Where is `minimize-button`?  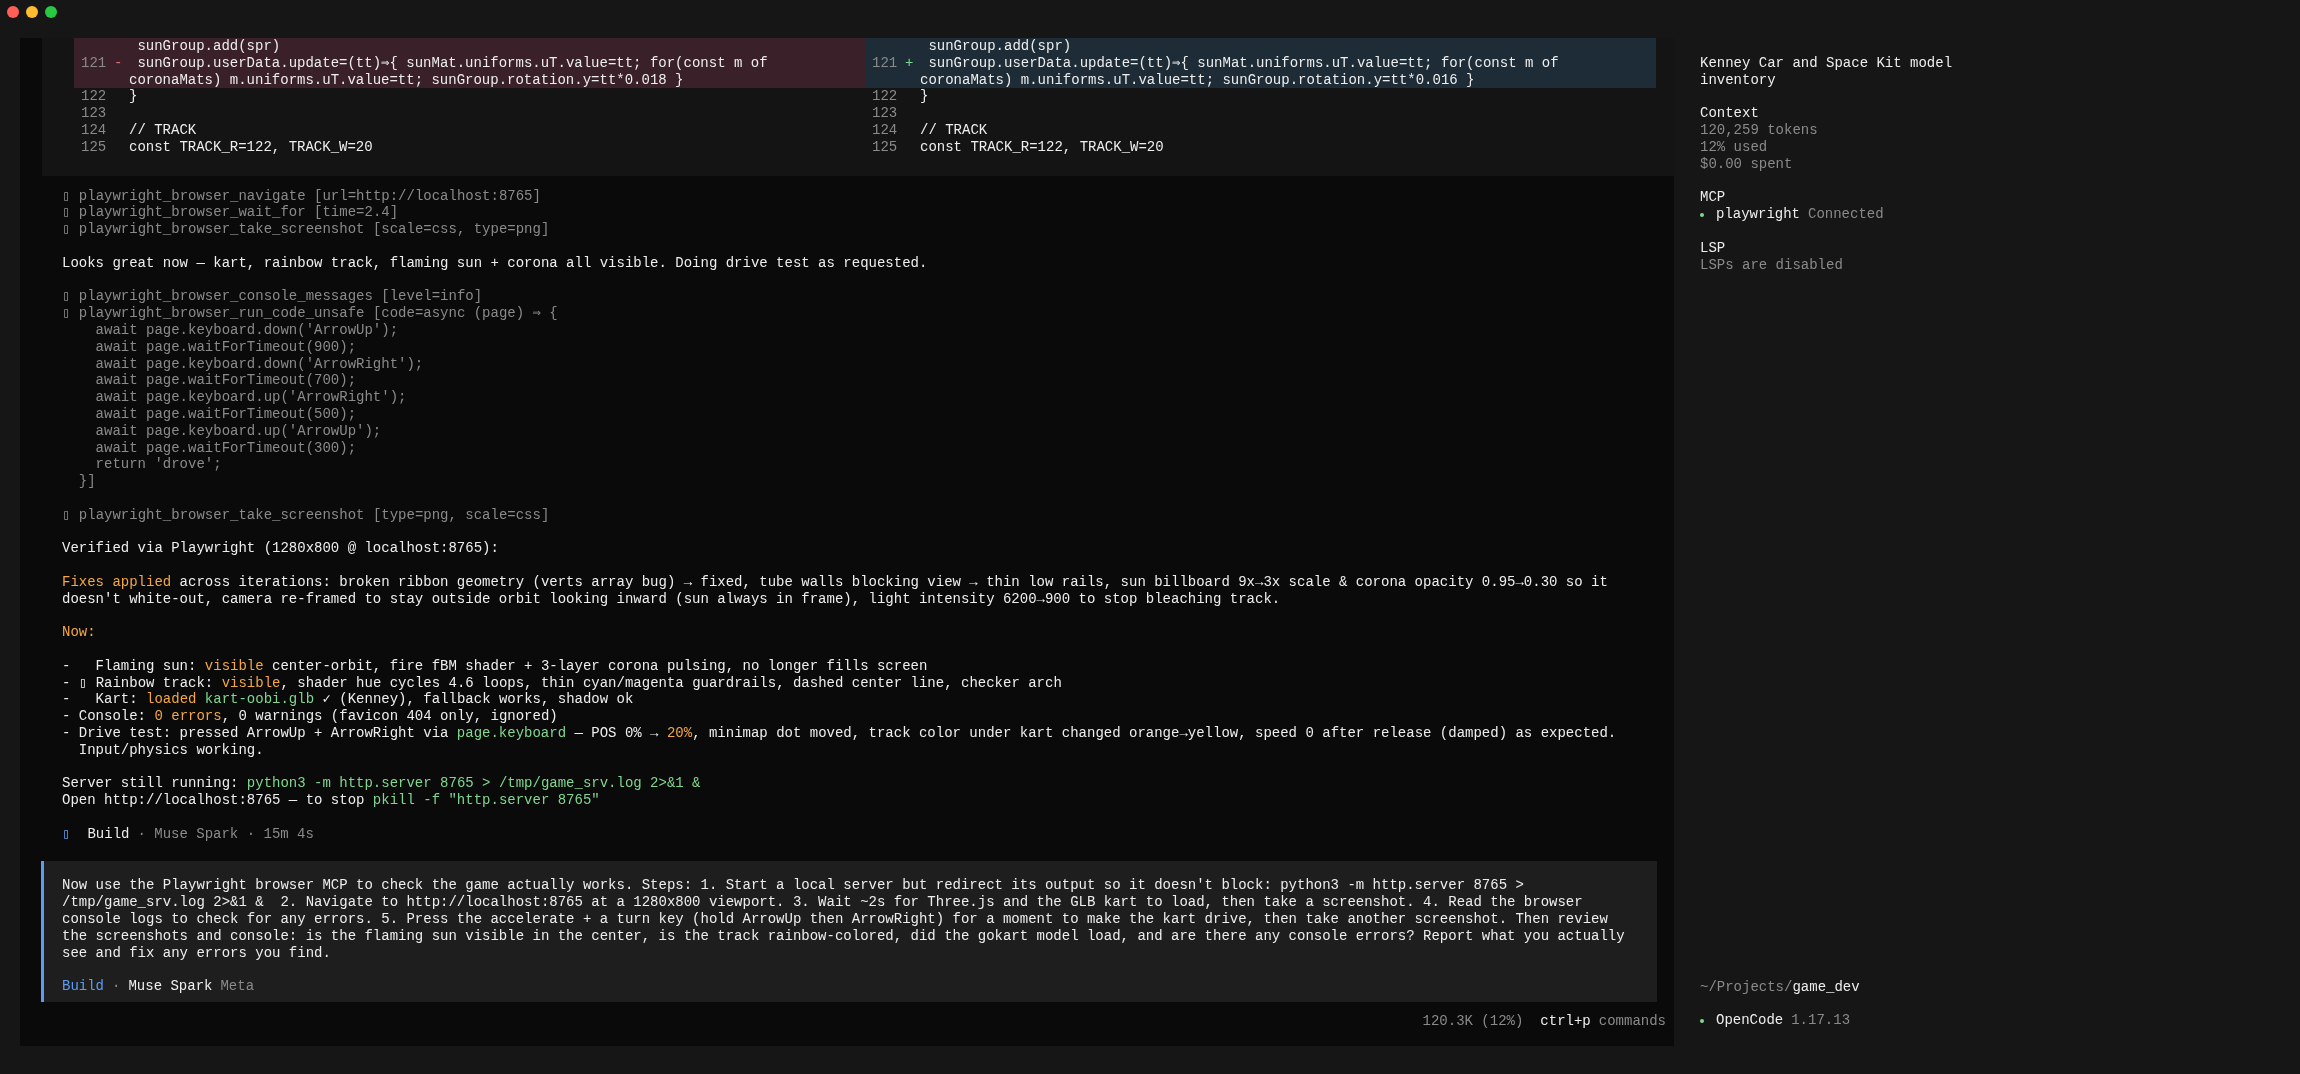
minimize-button is located at coordinates (32, 12).